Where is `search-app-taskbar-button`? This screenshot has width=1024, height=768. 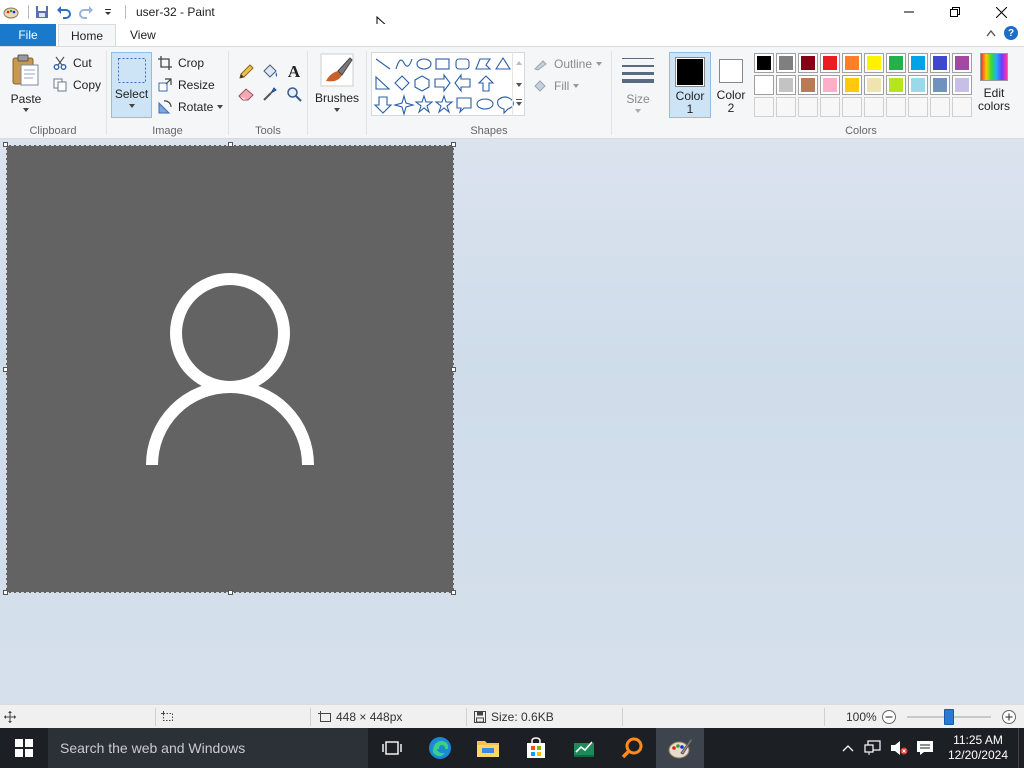 search-app-taskbar-button is located at coordinates (632, 748).